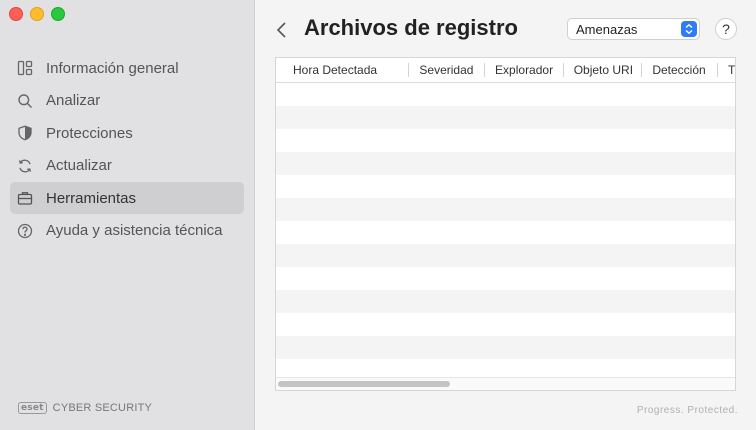  Describe the element at coordinates (127, 166) in the screenshot. I see `sidebar-item-update: Actualizar` at that location.